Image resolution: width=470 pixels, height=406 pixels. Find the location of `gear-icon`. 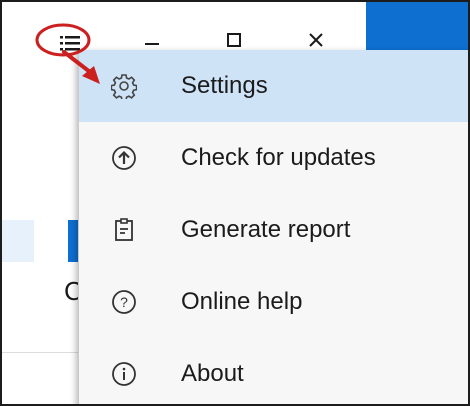

gear-icon is located at coordinates (124, 86).